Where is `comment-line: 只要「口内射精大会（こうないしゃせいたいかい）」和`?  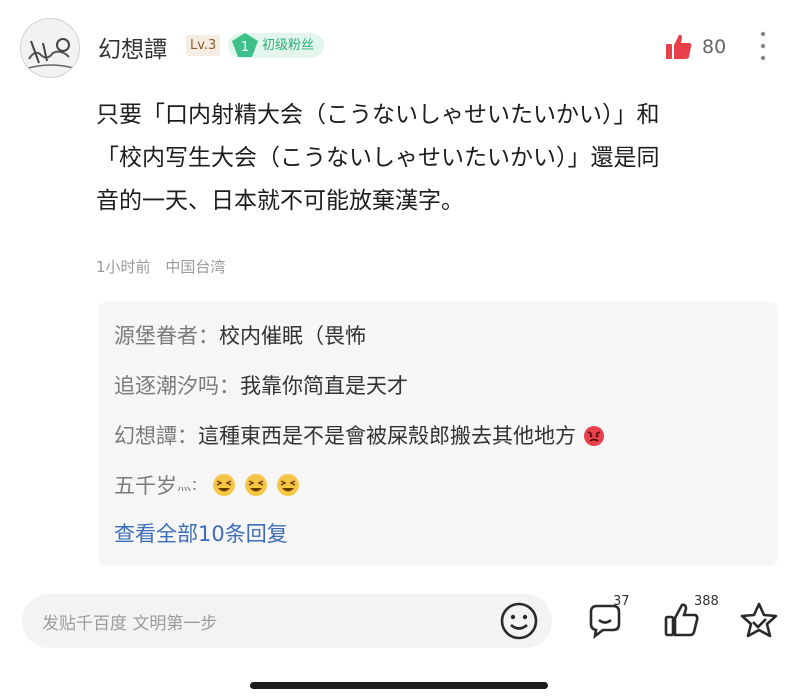 comment-line: 只要「口内射精大会（こうないしゃせいたいかい）」和 is located at coordinates (378, 115).